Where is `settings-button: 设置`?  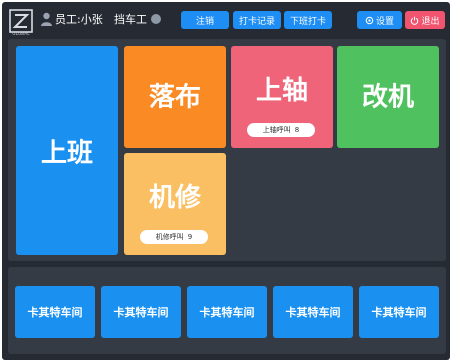 settings-button: 设置 is located at coordinates (379, 20).